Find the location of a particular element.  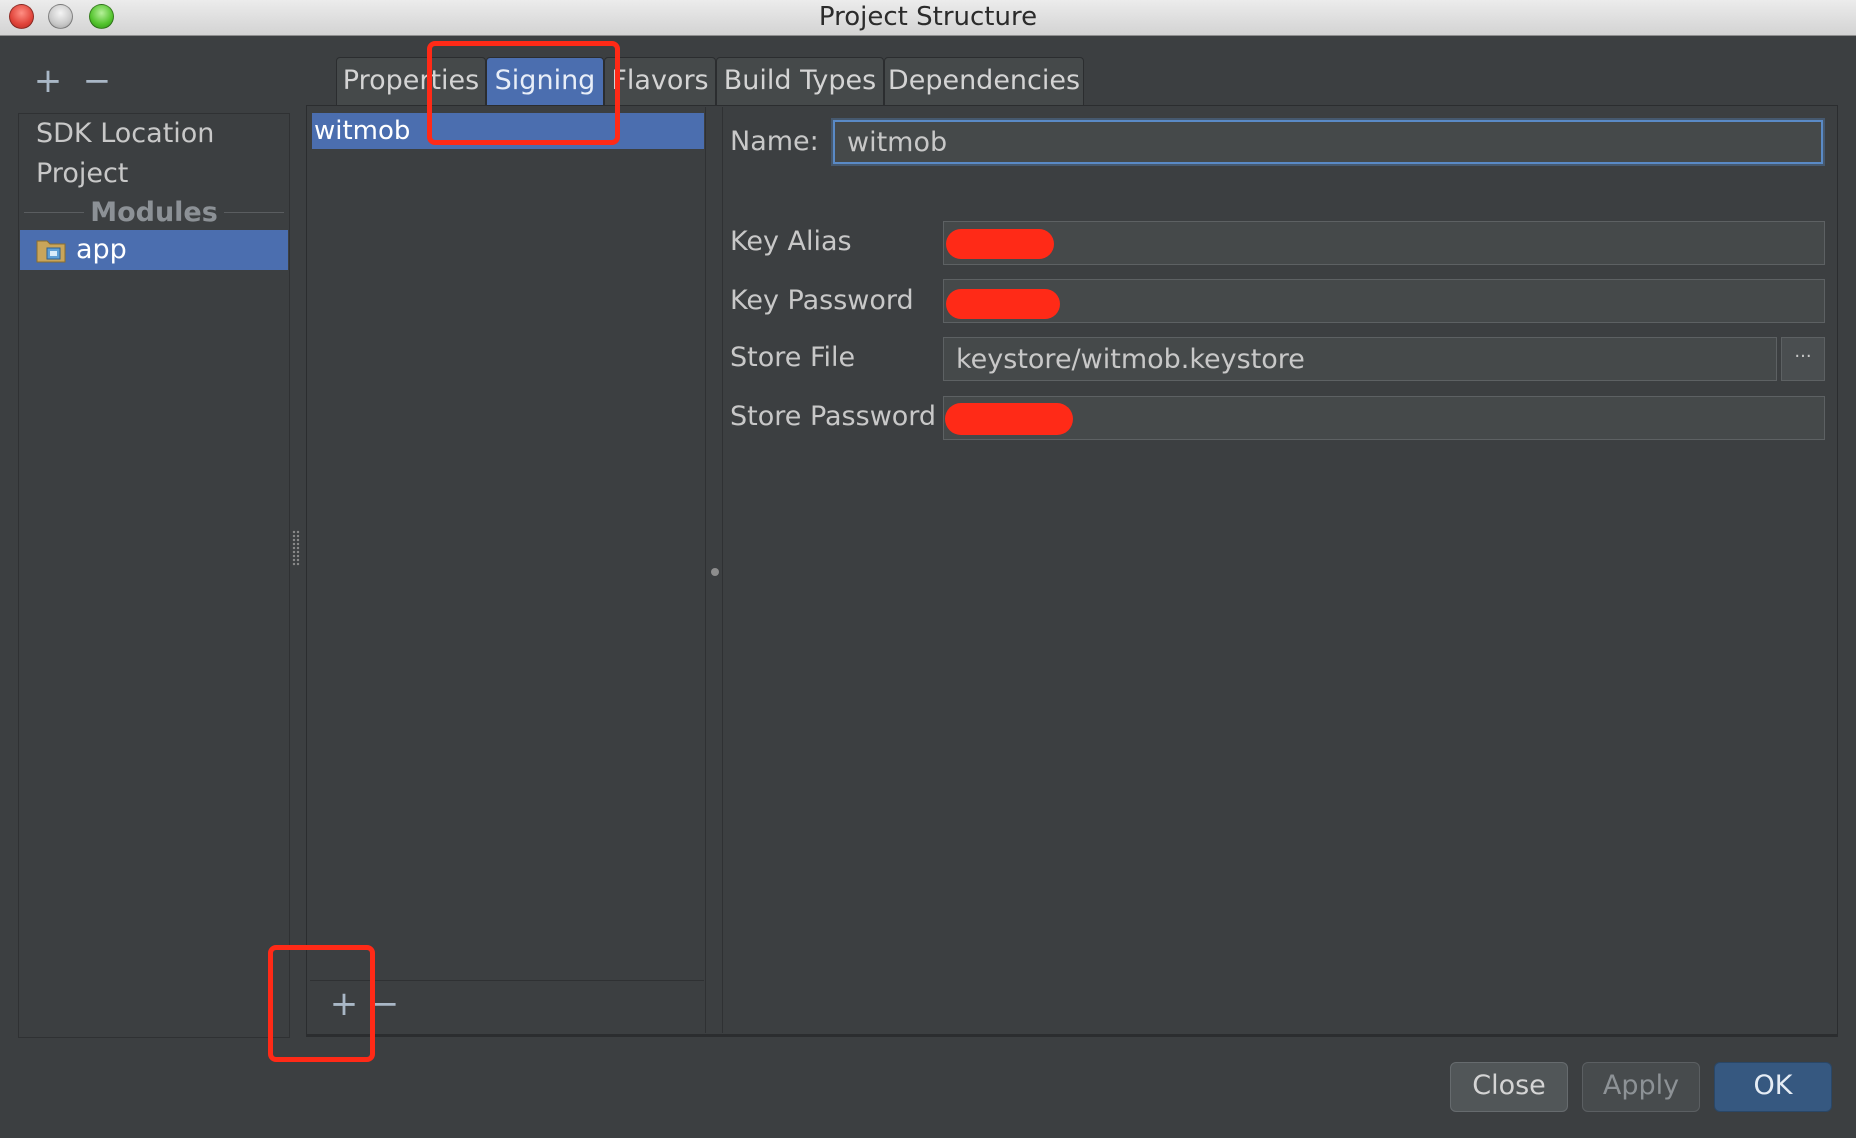

tab-dependencies: Dependencies is located at coordinates (984, 81).